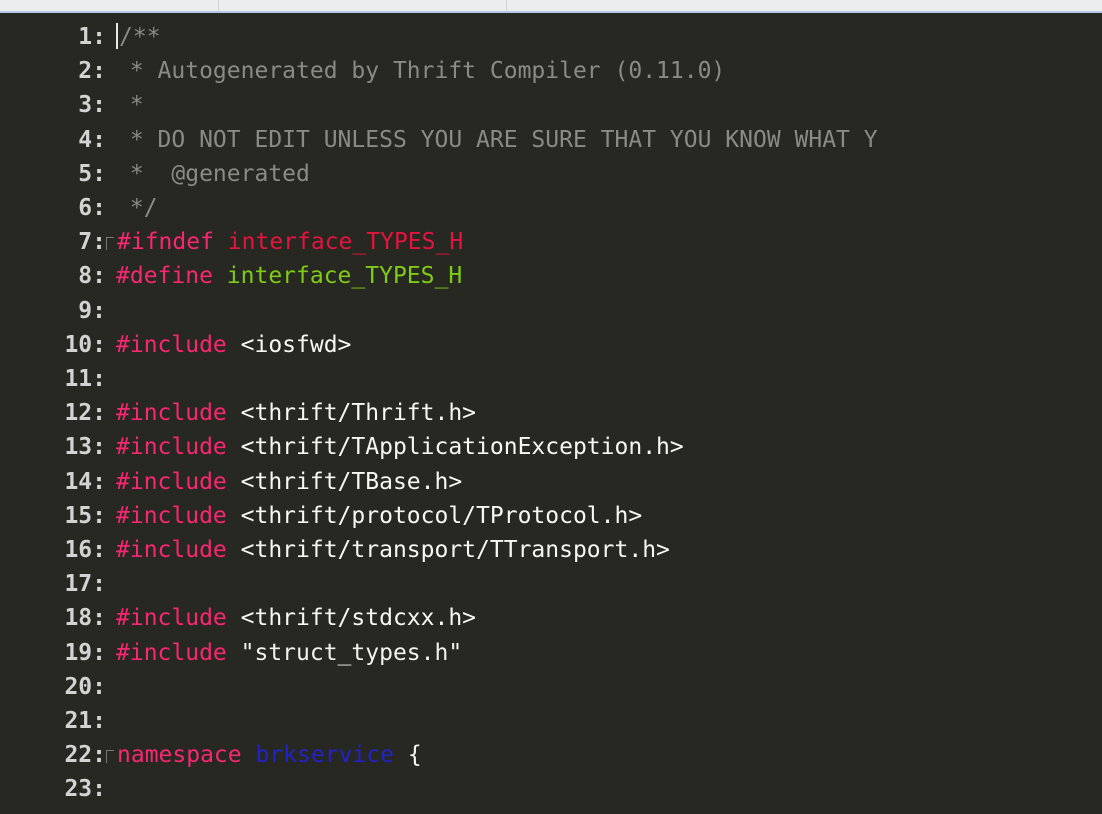 The height and width of the screenshot is (814, 1102). I want to click on code-token: */, so click(137, 208).